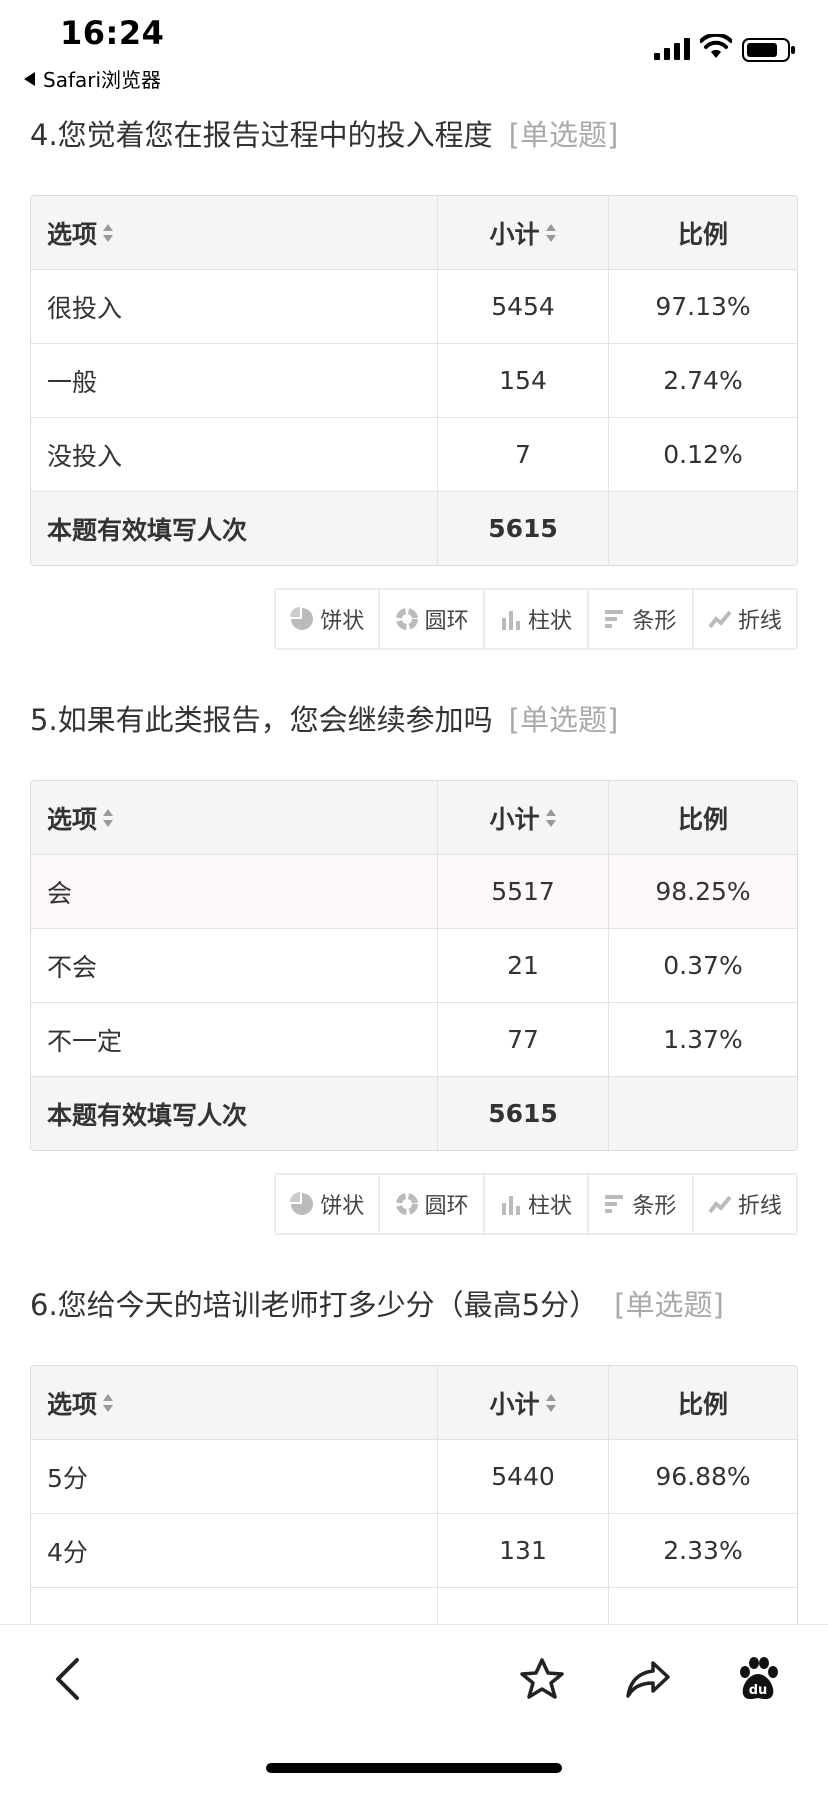 This screenshot has width=828, height=1793. I want to click on ratio-cell: 96.88%, so click(703, 1476).